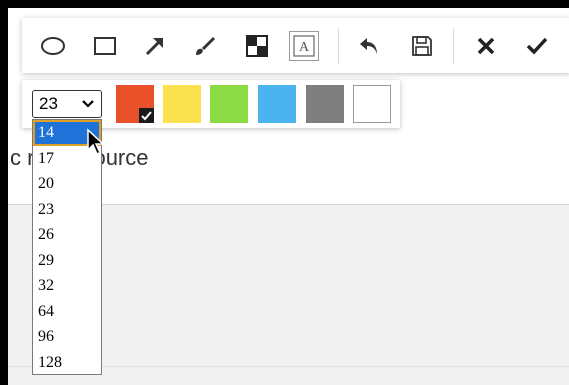 Image resolution: width=569 pixels, height=385 pixels. Describe the element at coordinates (284, 4) in the screenshot. I see `screenshot-frame-top` at that location.